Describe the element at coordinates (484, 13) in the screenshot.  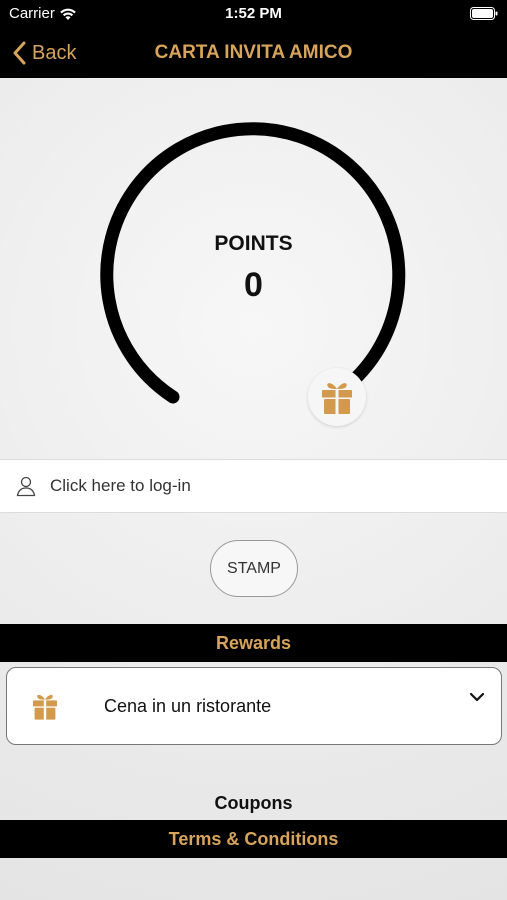
I see `battery-icon` at that location.